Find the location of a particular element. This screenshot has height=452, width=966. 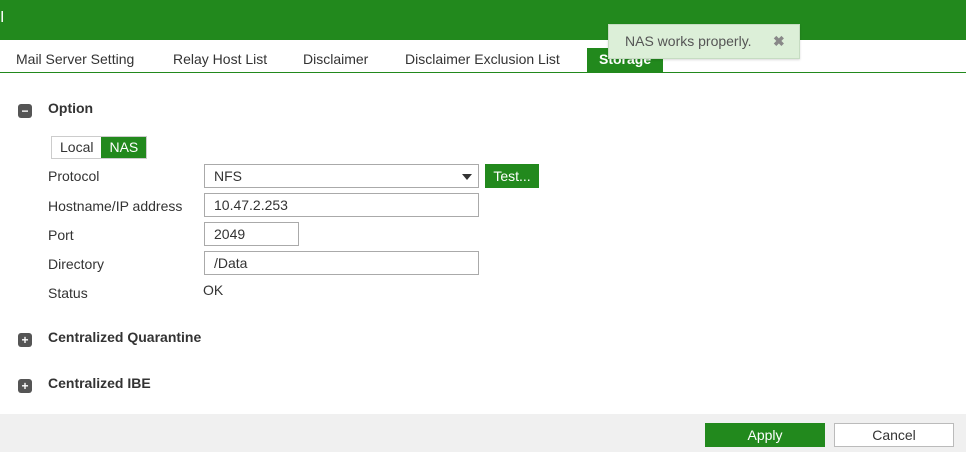

protocol-label: Protocol is located at coordinates (74, 176).